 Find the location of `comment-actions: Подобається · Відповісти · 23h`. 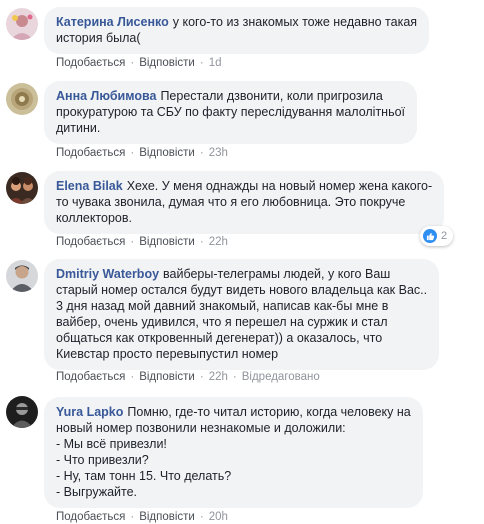

comment-actions: Подобається · Відповісти · 23h is located at coordinates (142, 153).